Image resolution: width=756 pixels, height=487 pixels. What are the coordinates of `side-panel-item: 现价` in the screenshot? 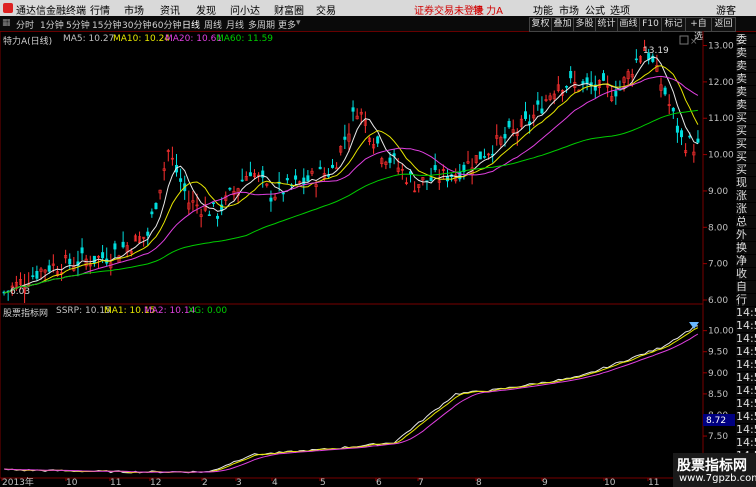 It's located at (746, 183).